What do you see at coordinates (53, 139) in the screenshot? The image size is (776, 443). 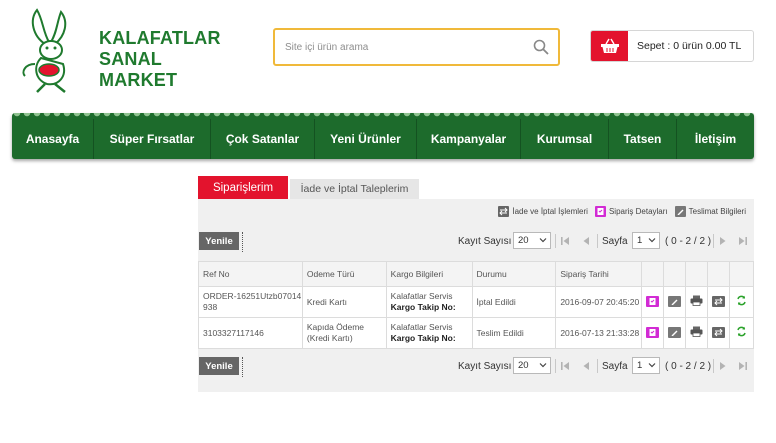 I see `nav-item-home: Anasayfa` at bounding box center [53, 139].